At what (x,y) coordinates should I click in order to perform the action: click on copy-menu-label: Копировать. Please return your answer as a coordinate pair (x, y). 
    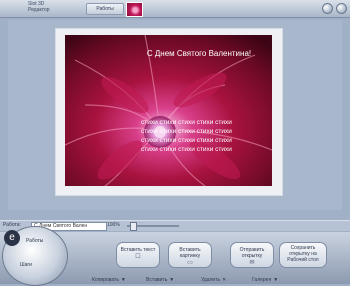
    Looking at the image, I should click on (105, 280).